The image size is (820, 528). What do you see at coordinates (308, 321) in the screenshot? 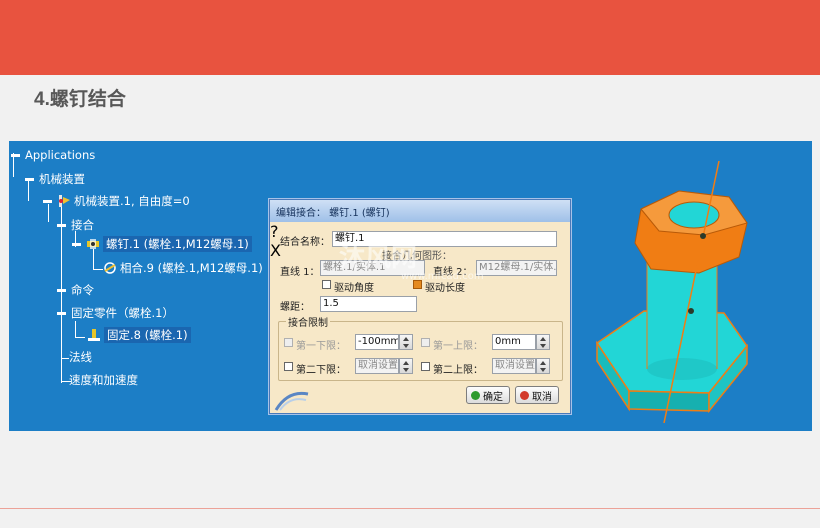
I see `joint-limits-label: 接合限制` at bounding box center [308, 321].